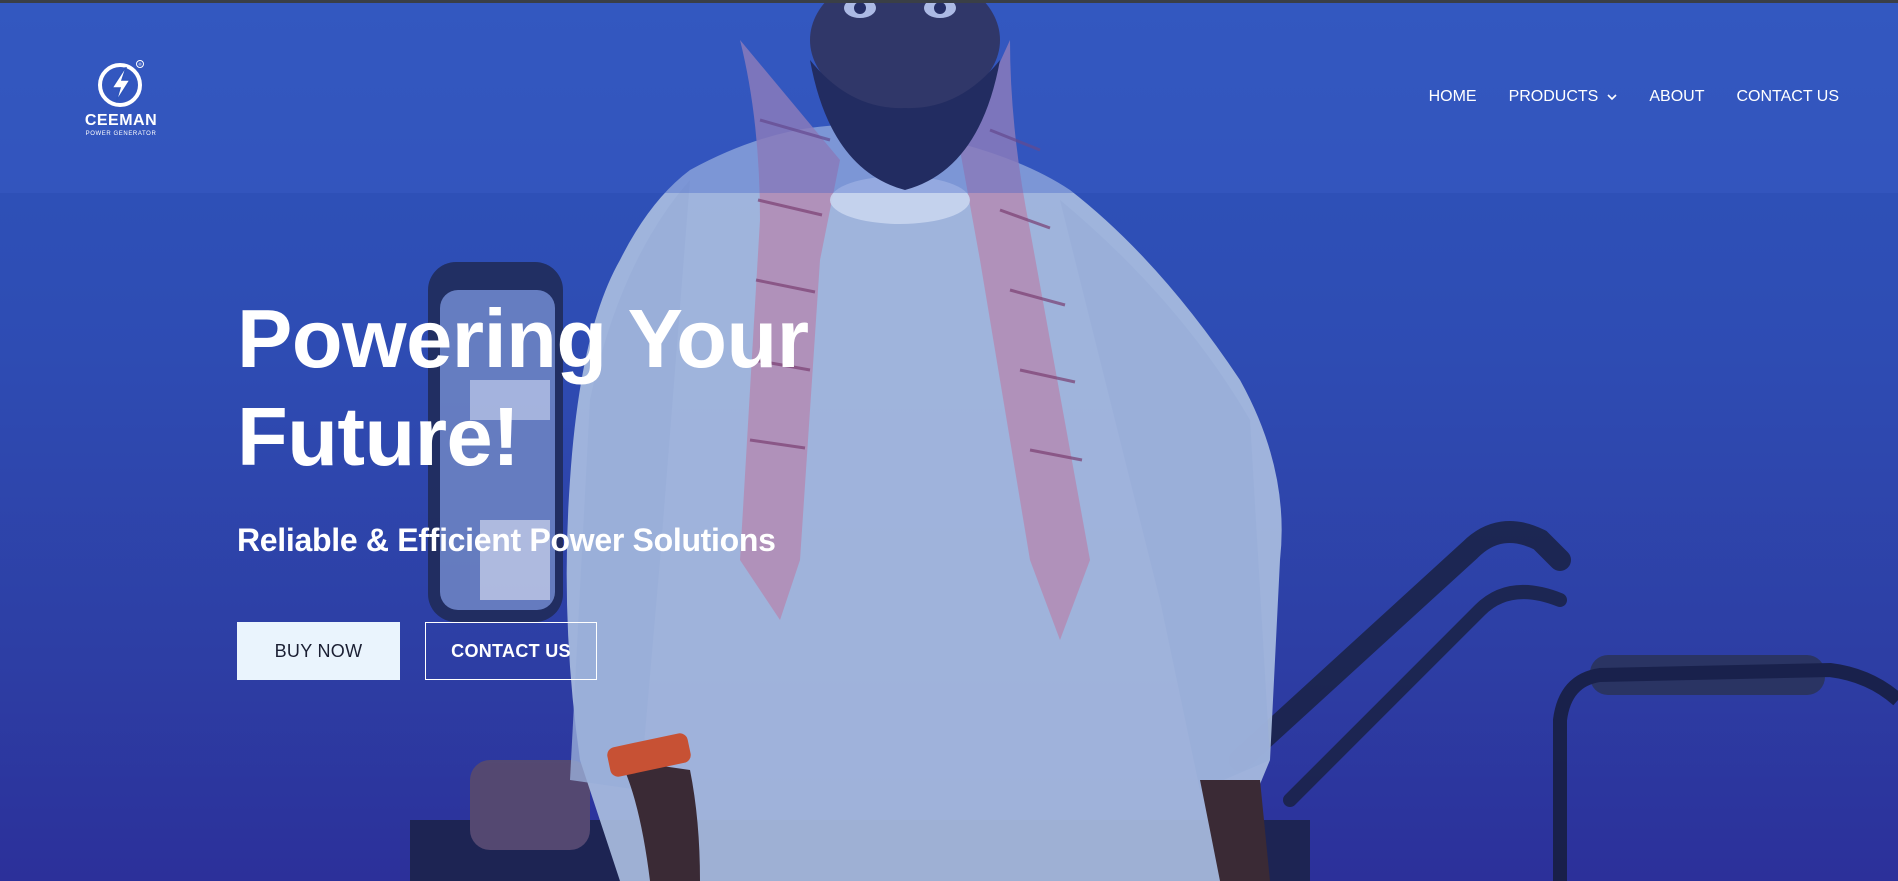 The width and height of the screenshot is (1898, 881). Describe the element at coordinates (140, 64) in the screenshot. I see `registered-mark: ®` at that location.